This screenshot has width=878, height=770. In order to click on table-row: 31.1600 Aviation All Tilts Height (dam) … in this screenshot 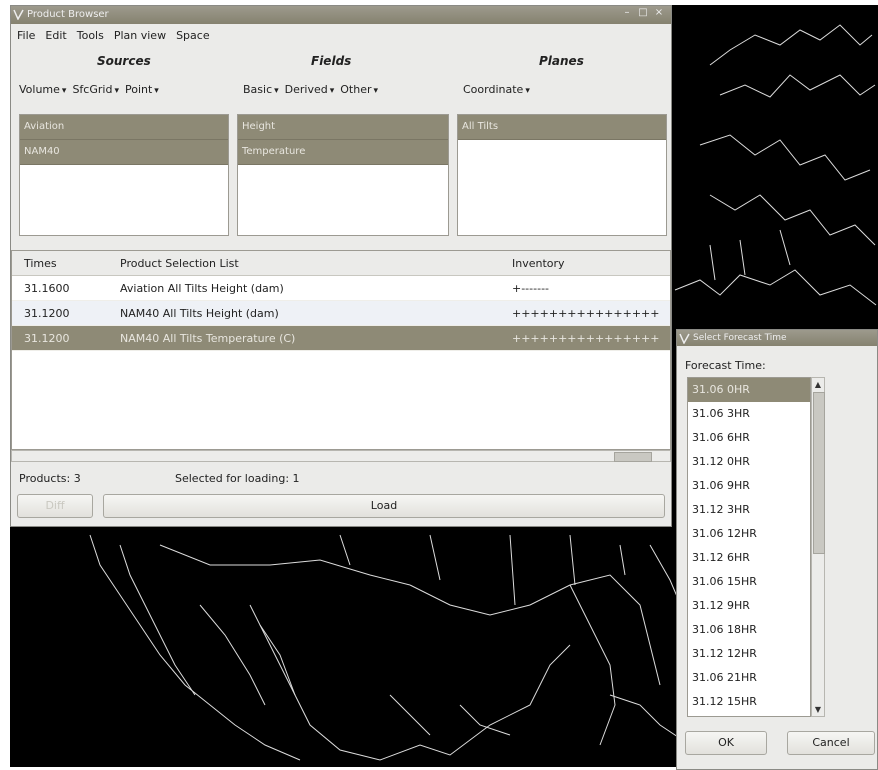, I will do `click(341, 288)`.